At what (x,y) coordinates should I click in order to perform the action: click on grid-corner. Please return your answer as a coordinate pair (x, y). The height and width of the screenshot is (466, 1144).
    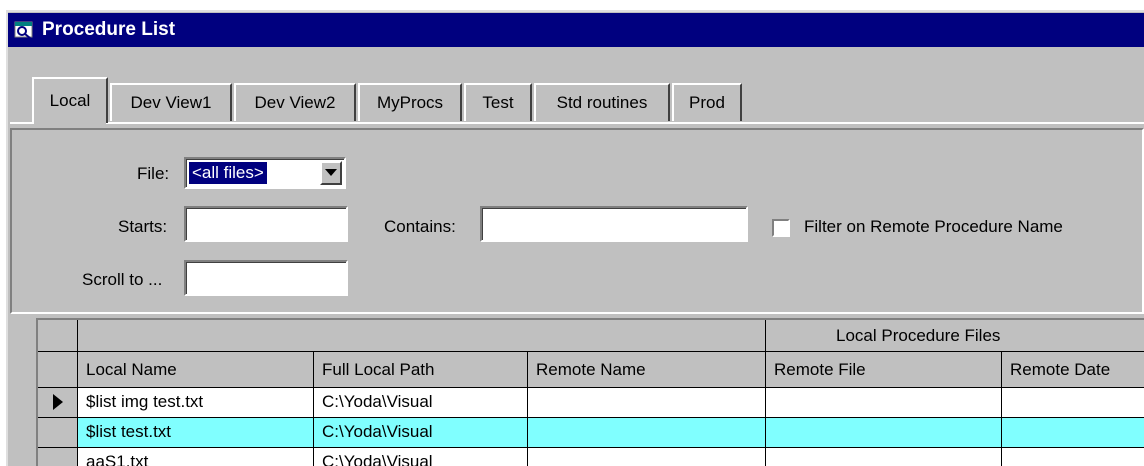
    Looking at the image, I should click on (58, 336).